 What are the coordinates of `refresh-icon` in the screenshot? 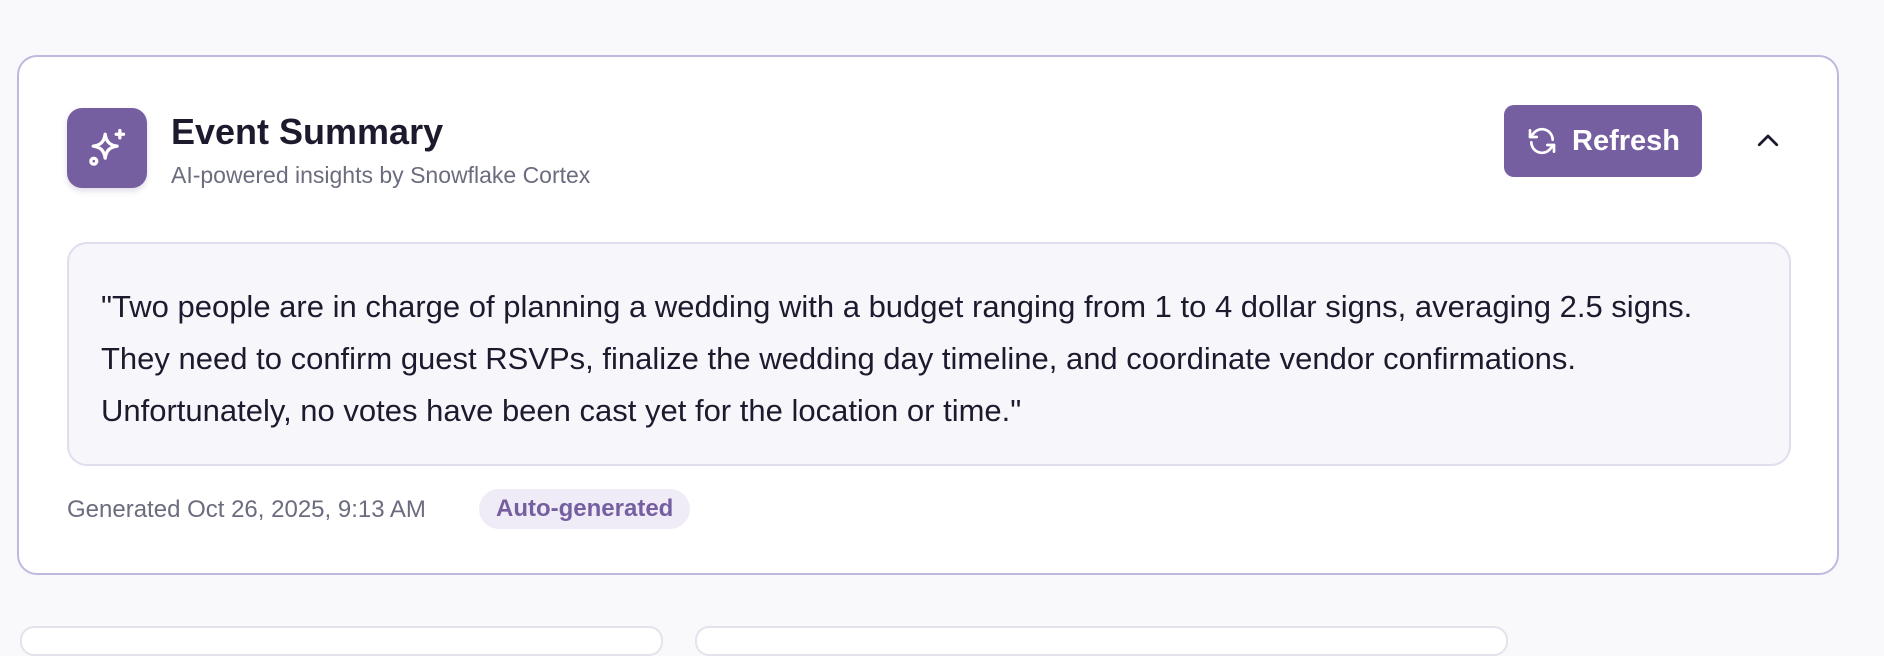 It's located at (1542, 141).